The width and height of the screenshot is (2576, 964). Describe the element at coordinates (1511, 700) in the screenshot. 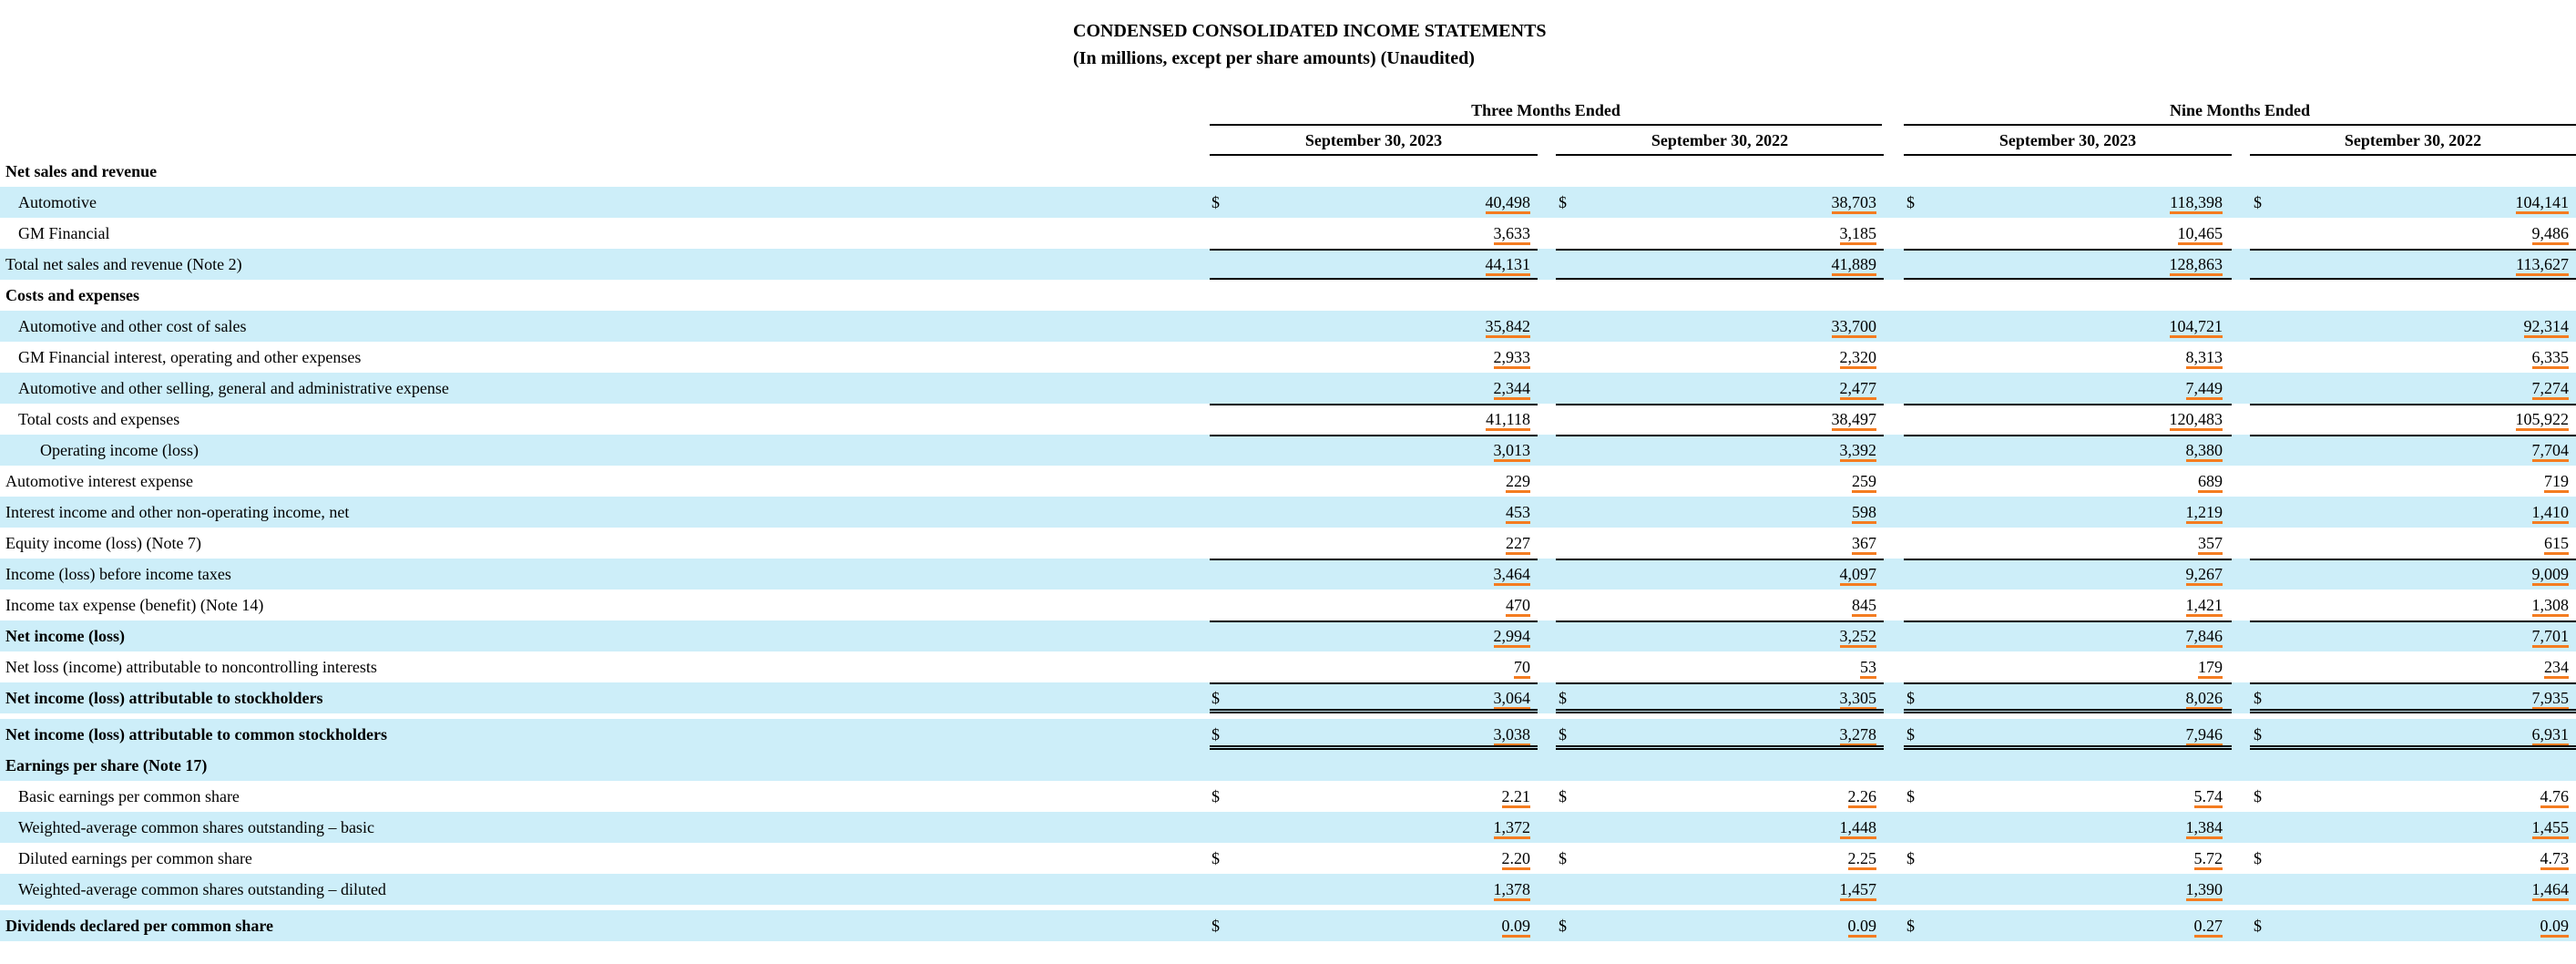

I see `value-text: 3,064` at that location.